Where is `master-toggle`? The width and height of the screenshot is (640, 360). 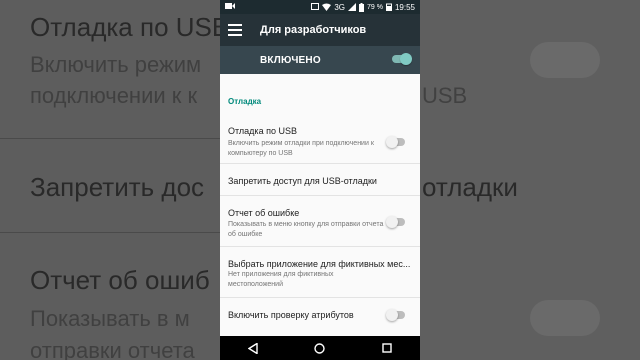 master-toggle is located at coordinates (402, 59).